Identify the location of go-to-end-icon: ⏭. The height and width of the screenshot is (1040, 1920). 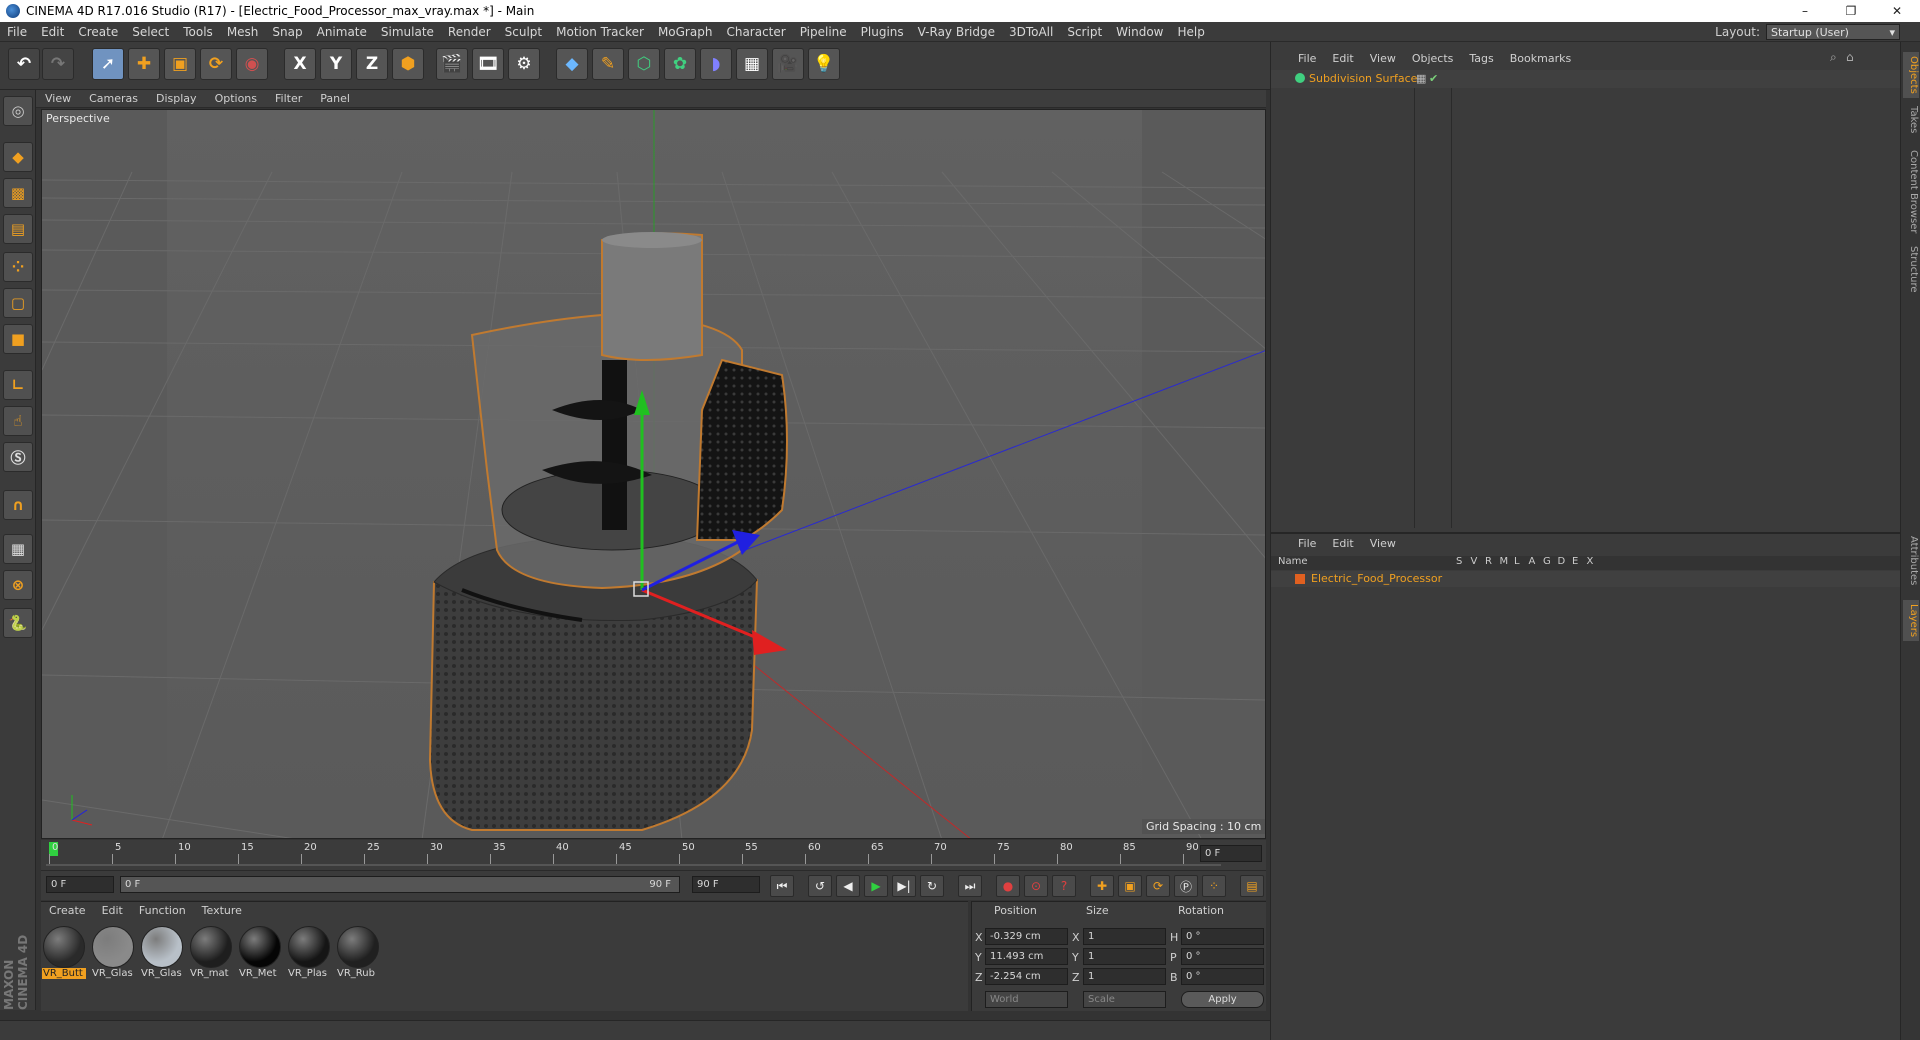
(970, 886).